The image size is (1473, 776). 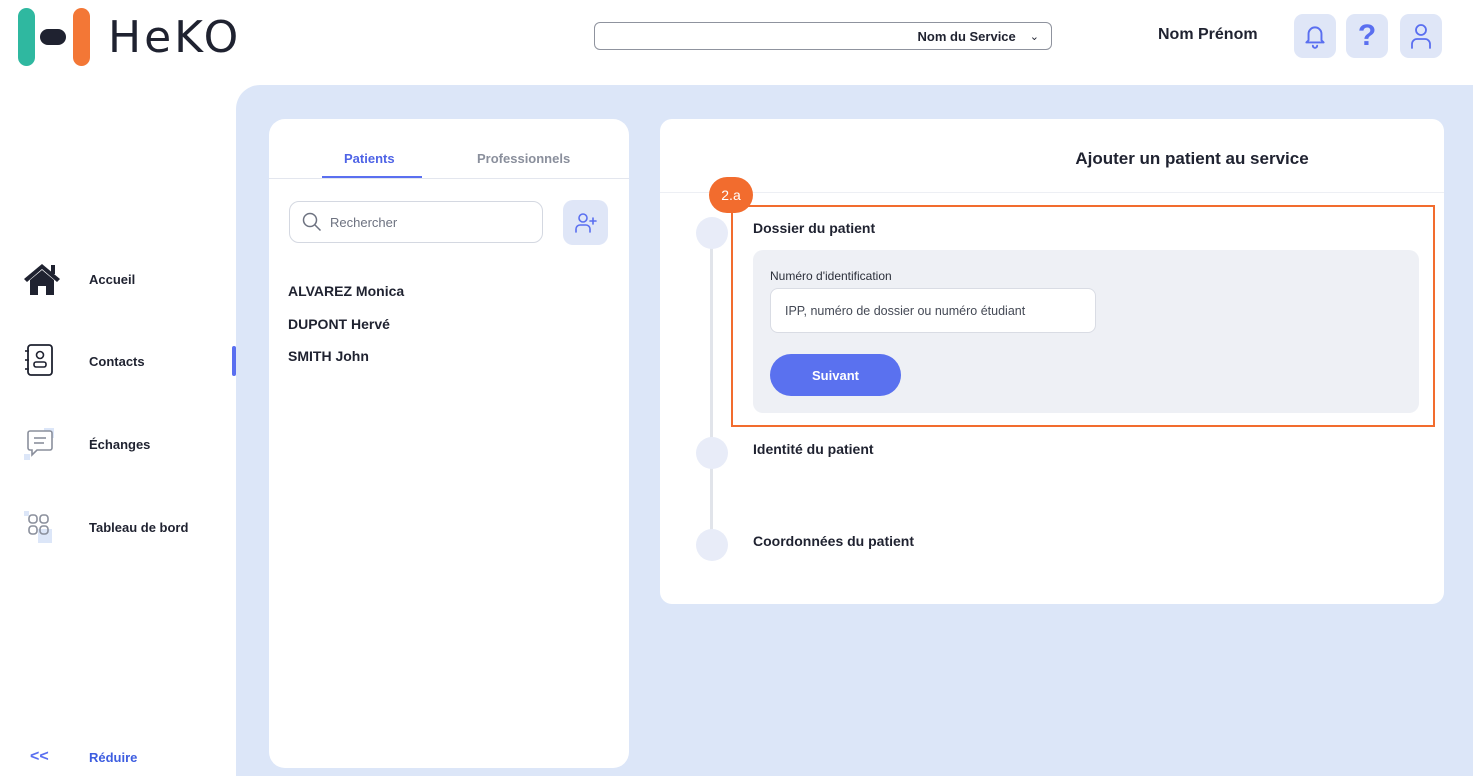 I want to click on profile-button, so click(x=1421, y=36).